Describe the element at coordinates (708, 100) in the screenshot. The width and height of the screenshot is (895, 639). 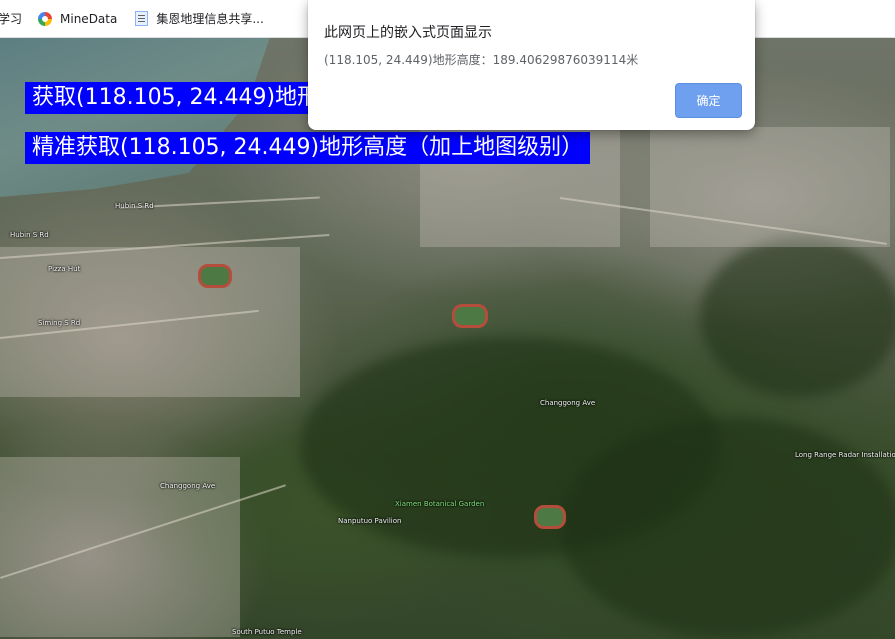
I see `ok-button: 确定` at that location.